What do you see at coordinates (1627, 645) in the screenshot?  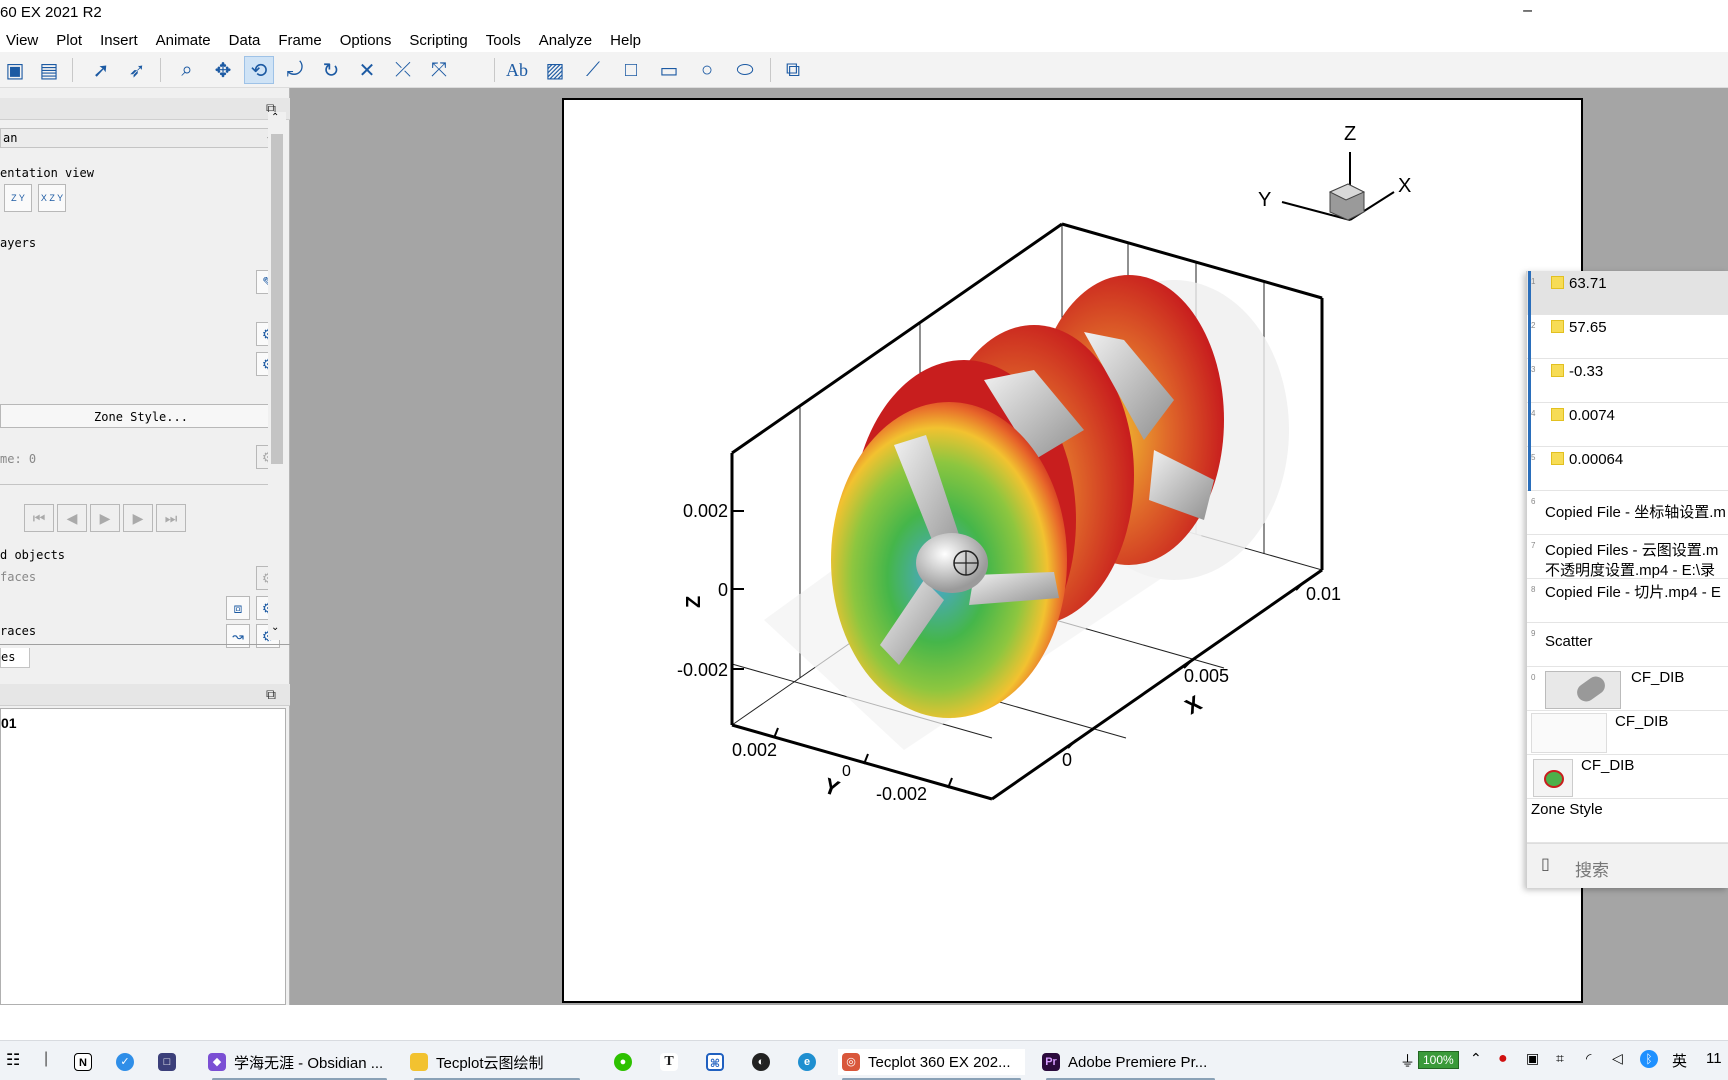 I see `clipboard-item: 9 Scatter` at bounding box center [1627, 645].